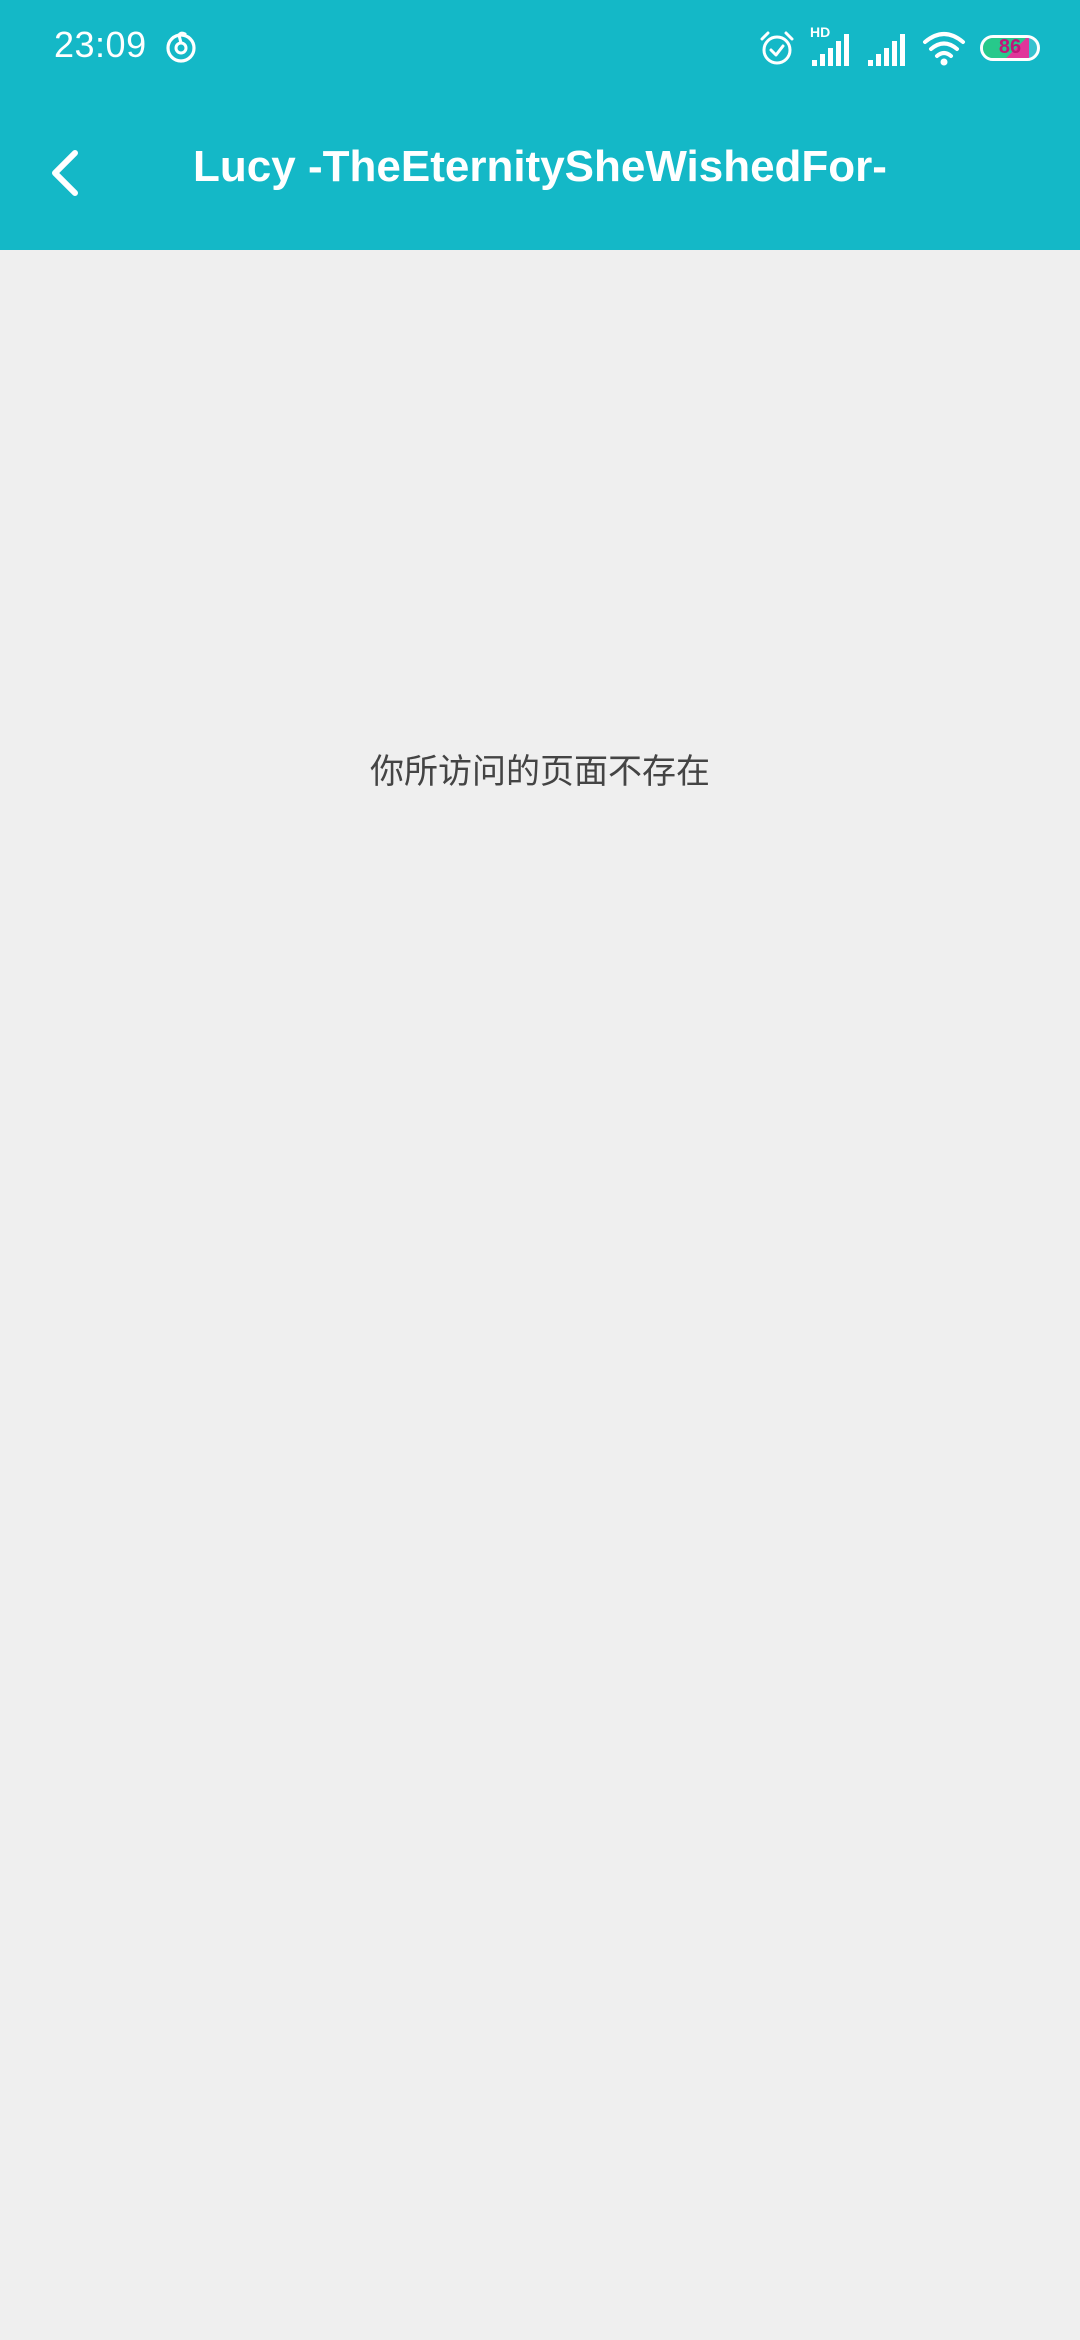 This screenshot has width=1080, height=2340. I want to click on page-title: Lucy -TheEternitySheWishedFor-, so click(540, 166).